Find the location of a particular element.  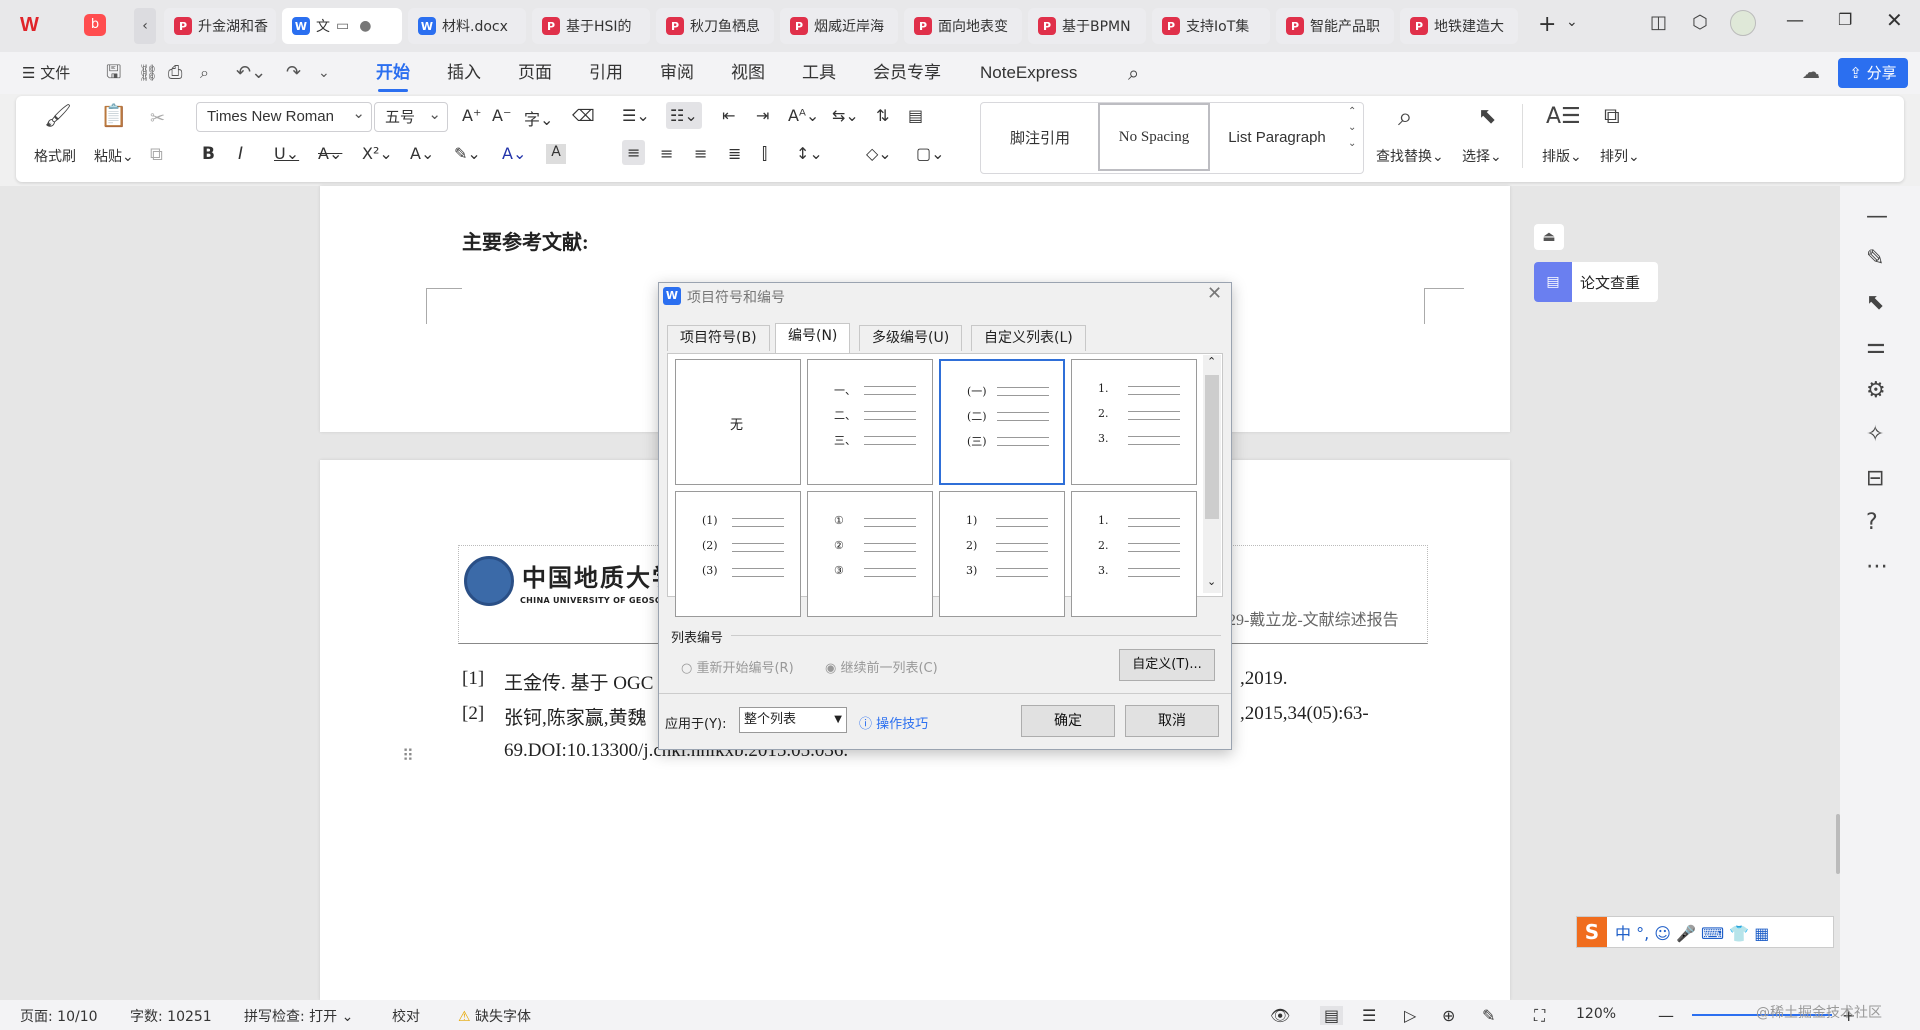

tab-doc: P 地铁建造大 is located at coordinates (1459, 26).